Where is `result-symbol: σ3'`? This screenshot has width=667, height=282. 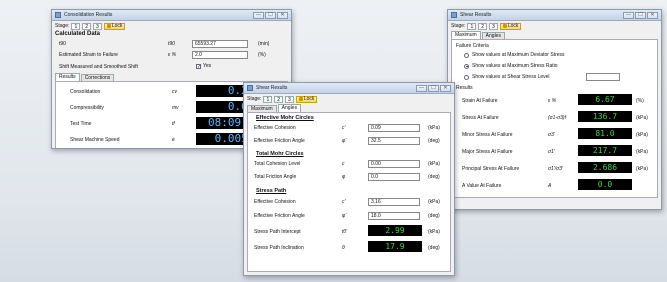 result-symbol: σ3' is located at coordinates (551, 135).